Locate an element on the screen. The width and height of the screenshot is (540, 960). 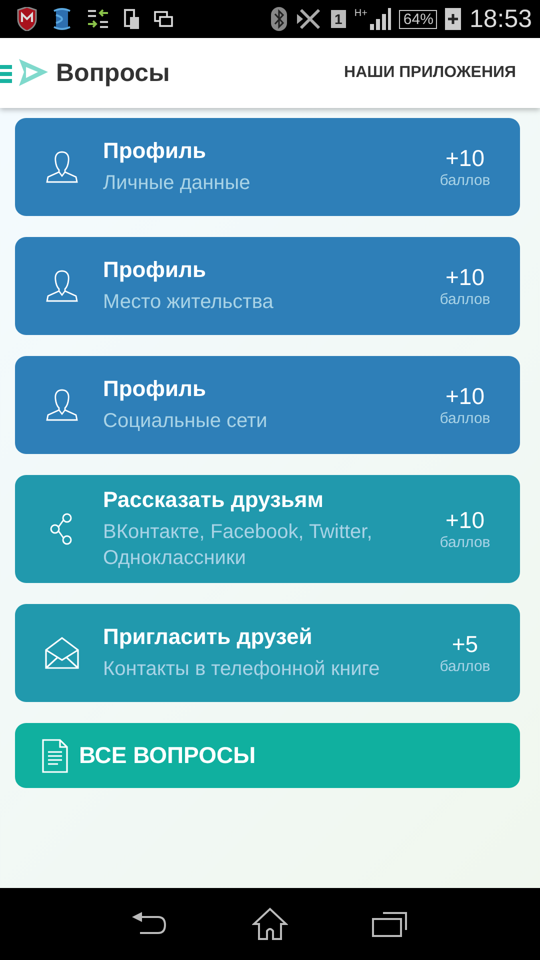
recent-apps-icon is located at coordinates (390, 924).